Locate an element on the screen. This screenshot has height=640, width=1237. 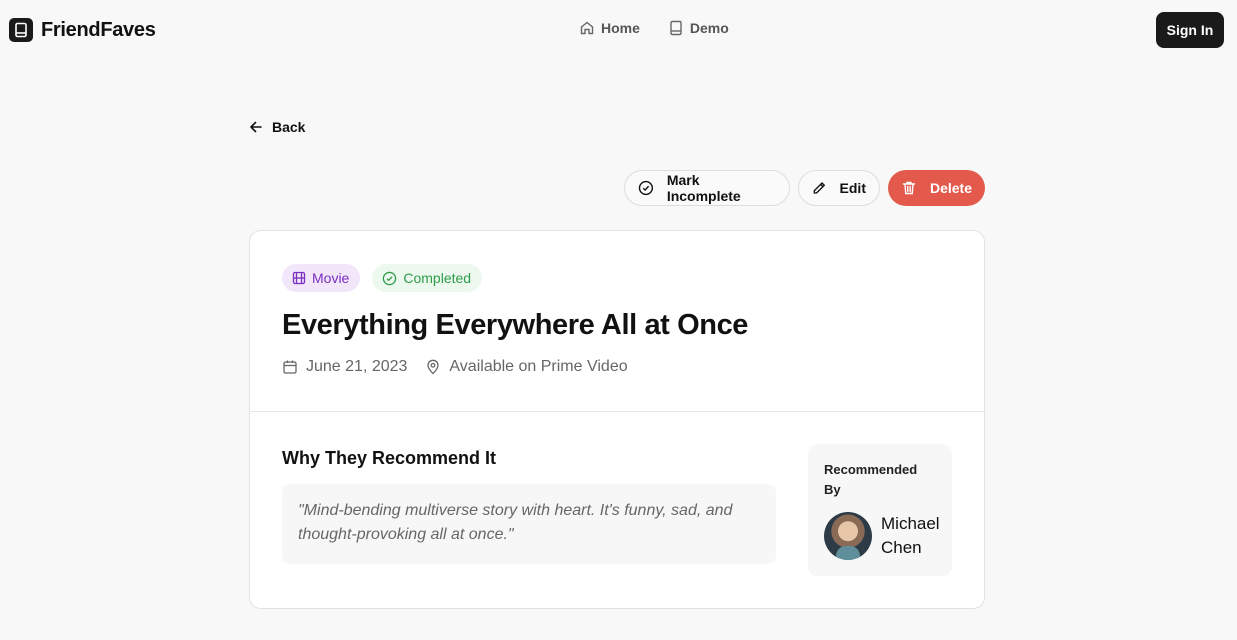
recommended-by-box: Recommended By Michael Chen is located at coordinates (880, 510).